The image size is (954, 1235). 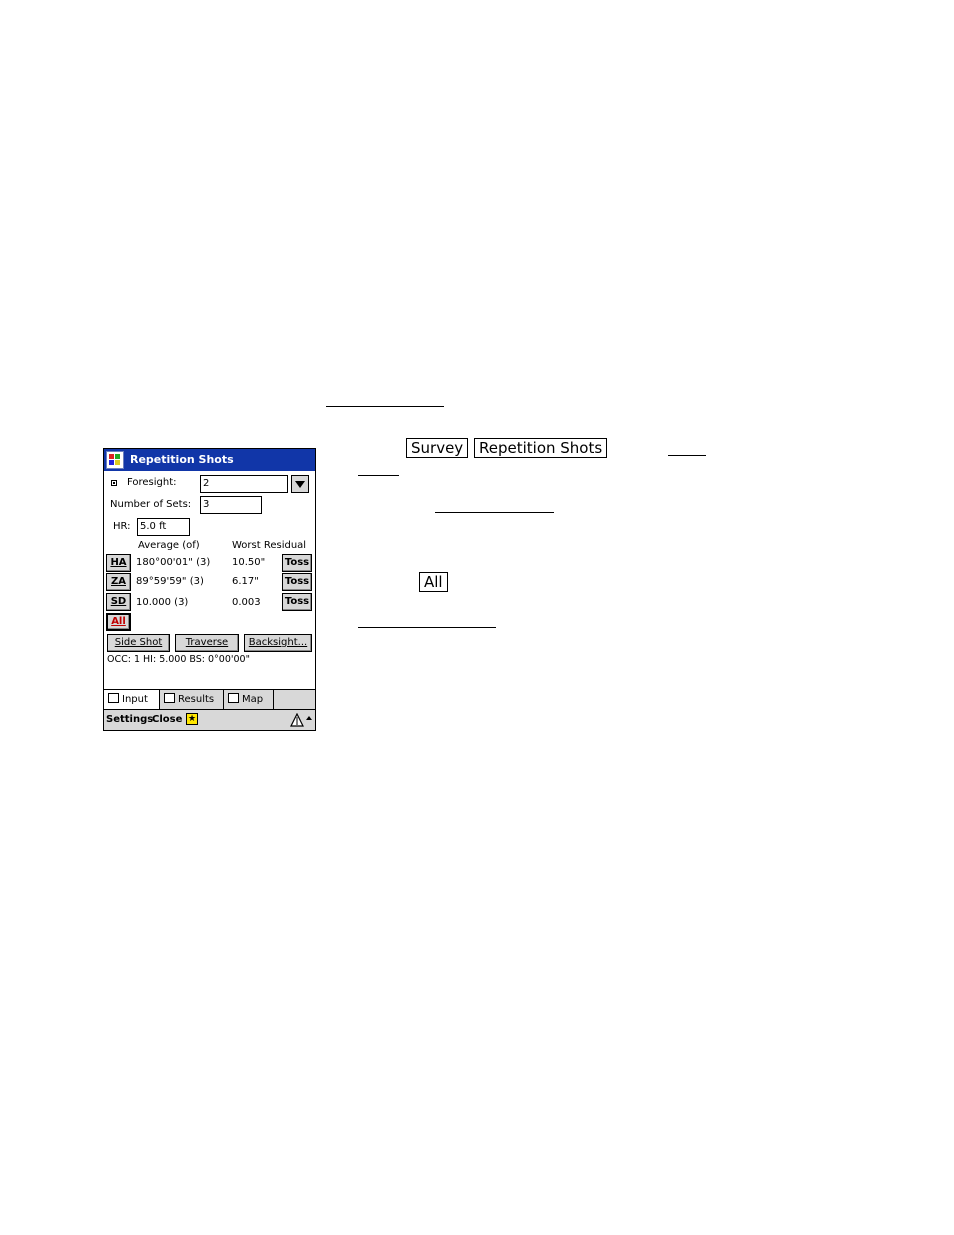 What do you see at coordinates (245, 581) in the screenshot?
I see `za-worst-residual: 6.17"` at bounding box center [245, 581].